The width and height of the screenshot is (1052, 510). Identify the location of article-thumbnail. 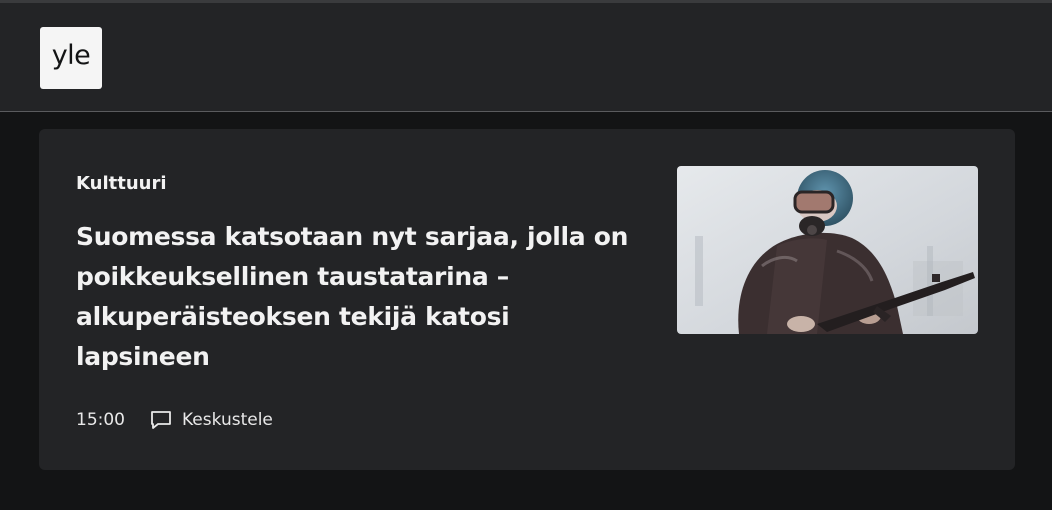
(827, 250).